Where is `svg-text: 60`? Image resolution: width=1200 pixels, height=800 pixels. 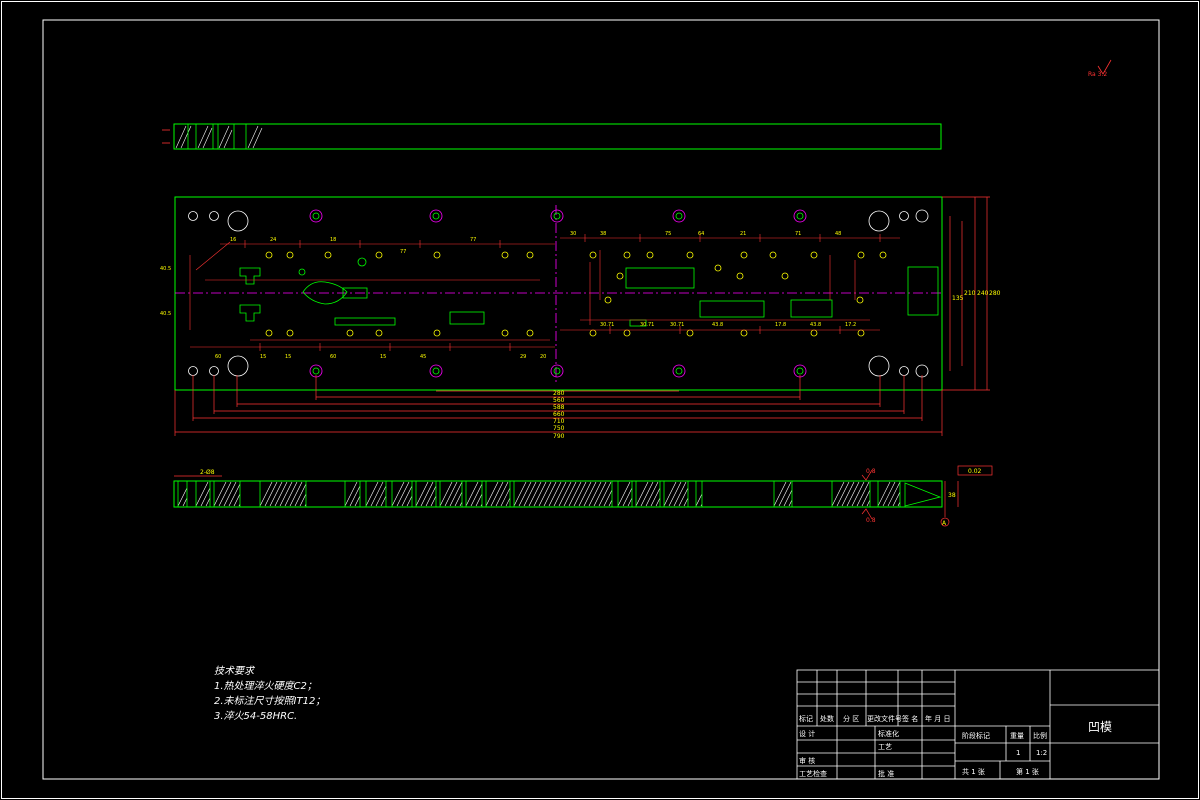 svg-text: 60 is located at coordinates (333, 357).